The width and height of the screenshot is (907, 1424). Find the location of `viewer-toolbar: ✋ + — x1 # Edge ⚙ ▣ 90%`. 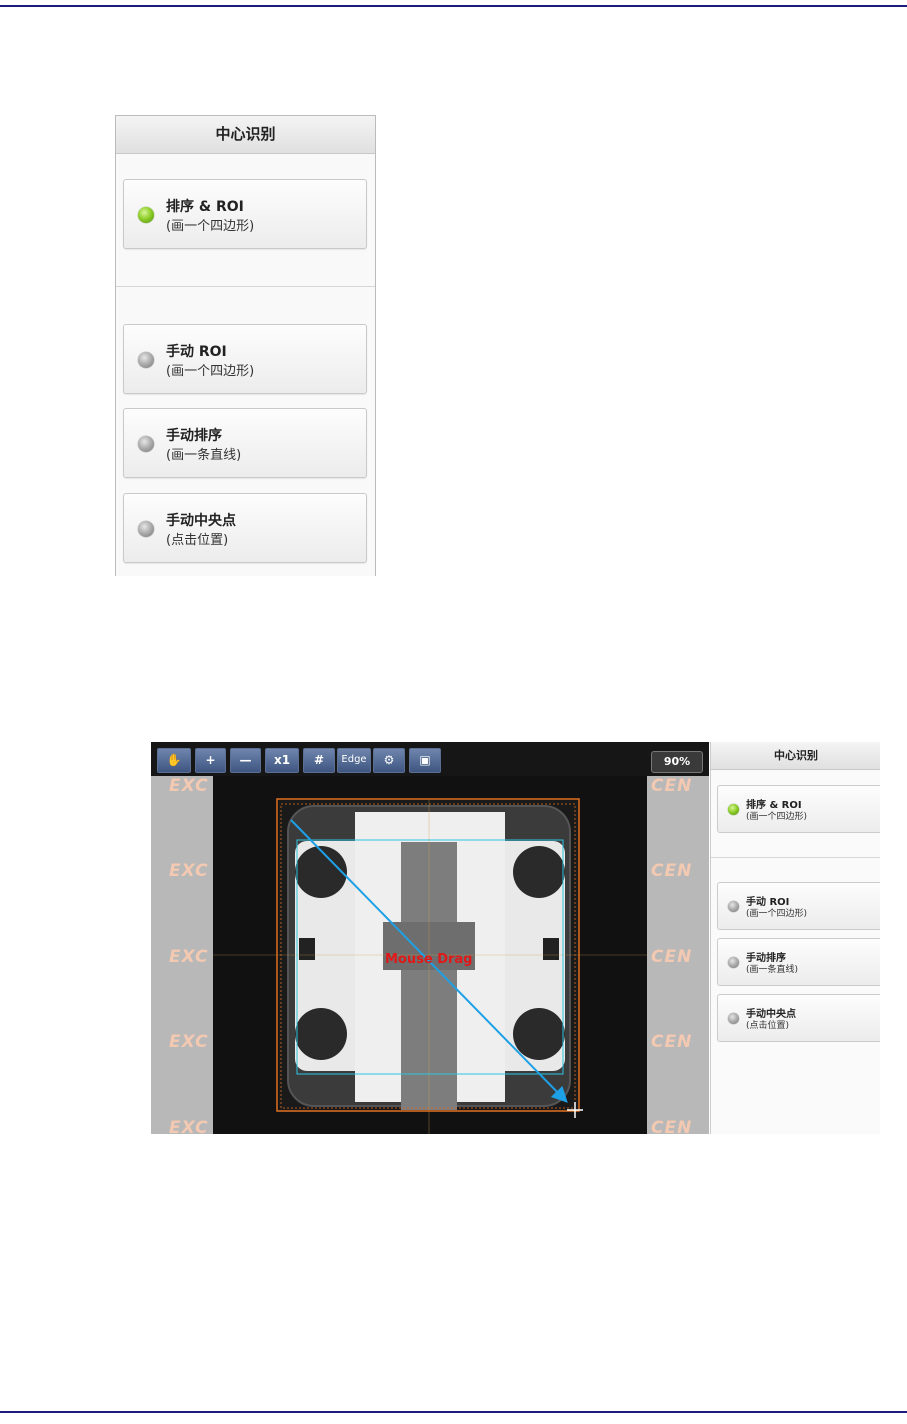

viewer-toolbar: ✋ + — x1 # Edge ⚙ ▣ 90% is located at coordinates (430, 759).